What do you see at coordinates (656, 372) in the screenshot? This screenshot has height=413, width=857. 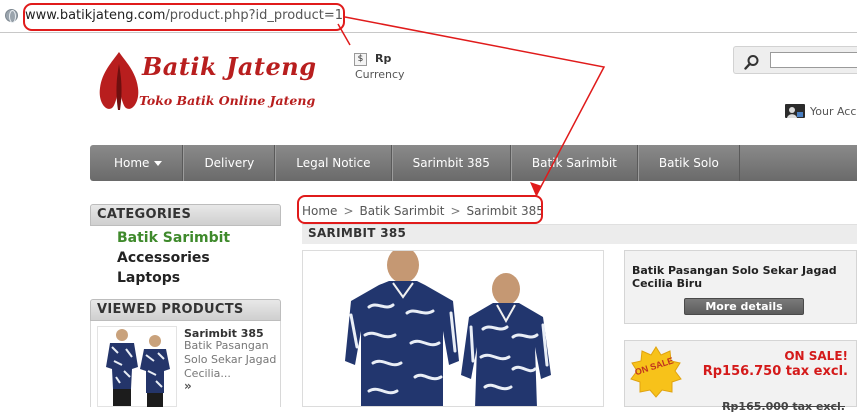 I see `on-sale-badge-icon: ON SALE` at bounding box center [656, 372].